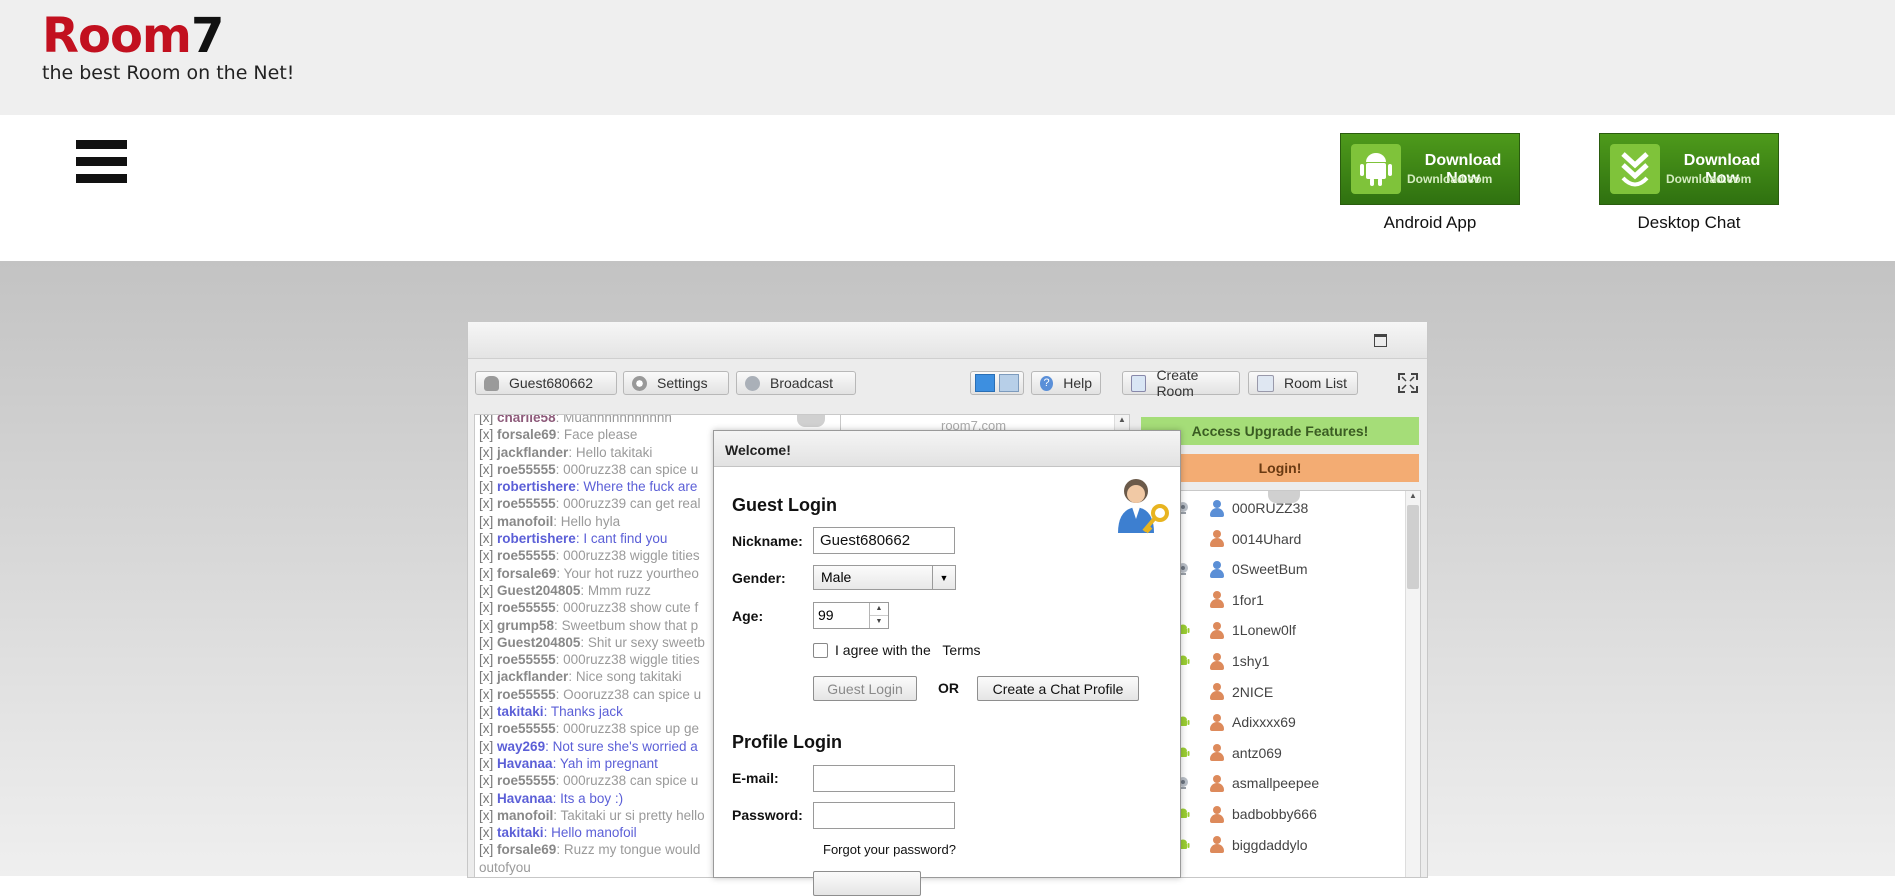 This screenshot has width=1895, height=896. I want to click on terms-checkbox, so click(820, 650).